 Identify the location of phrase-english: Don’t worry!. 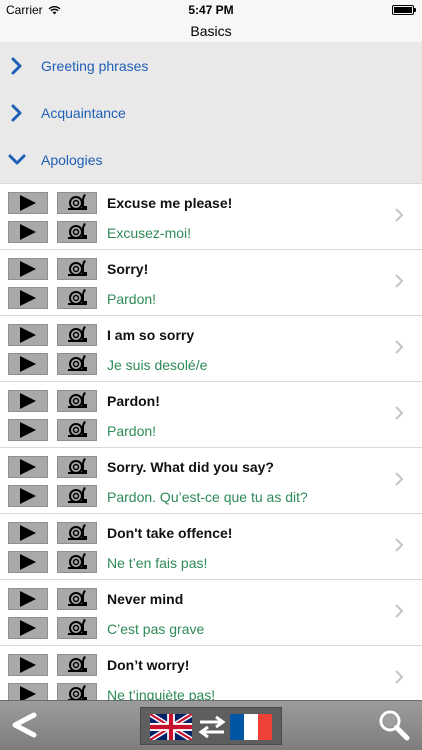
(148, 665).